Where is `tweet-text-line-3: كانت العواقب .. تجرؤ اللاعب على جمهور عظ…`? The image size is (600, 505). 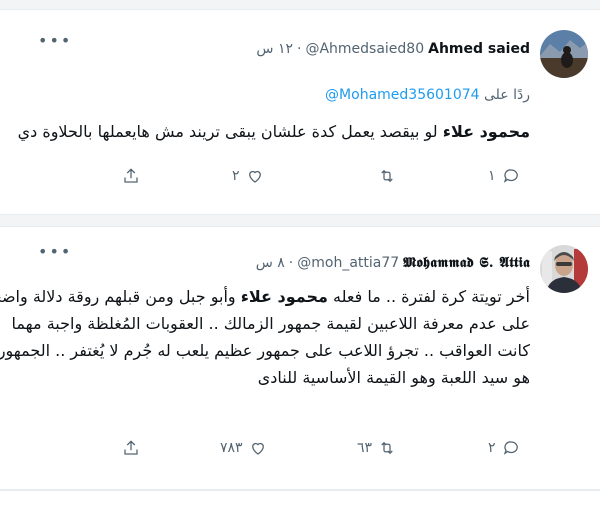
tweet-text-line-3: كانت العواقب .. تجرؤ اللاعب على جمهور عظ… is located at coordinates (265, 350).